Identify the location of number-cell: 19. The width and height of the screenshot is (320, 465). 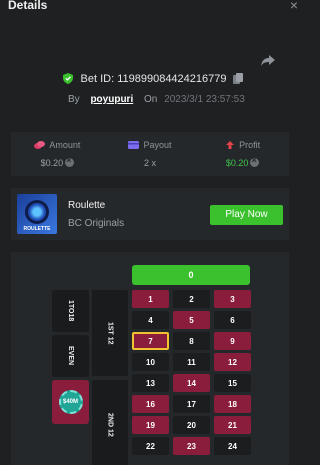
(150, 425).